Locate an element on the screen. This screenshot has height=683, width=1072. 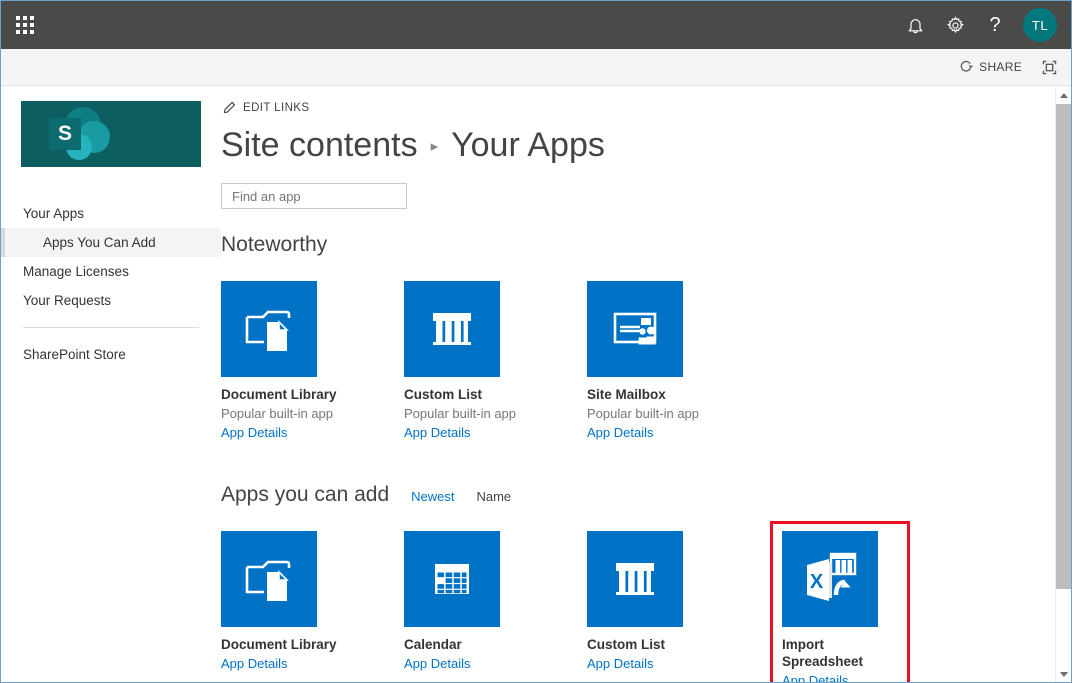
edit-links-label: EDIT LINKS is located at coordinates (276, 107).